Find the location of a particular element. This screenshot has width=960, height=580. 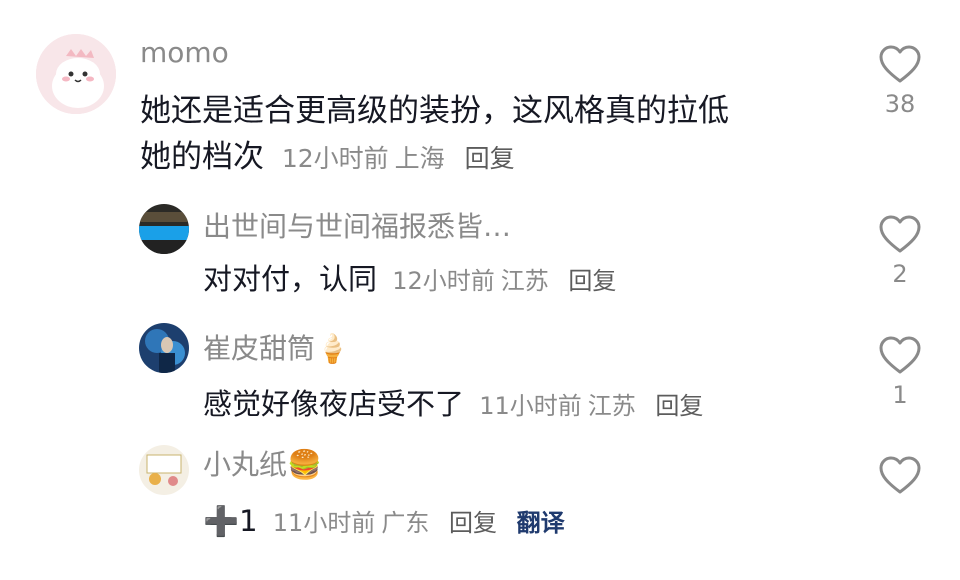

reply-text: ➕1 11小时前 广东 回复 翻译 is located at coordinates (390, 521).